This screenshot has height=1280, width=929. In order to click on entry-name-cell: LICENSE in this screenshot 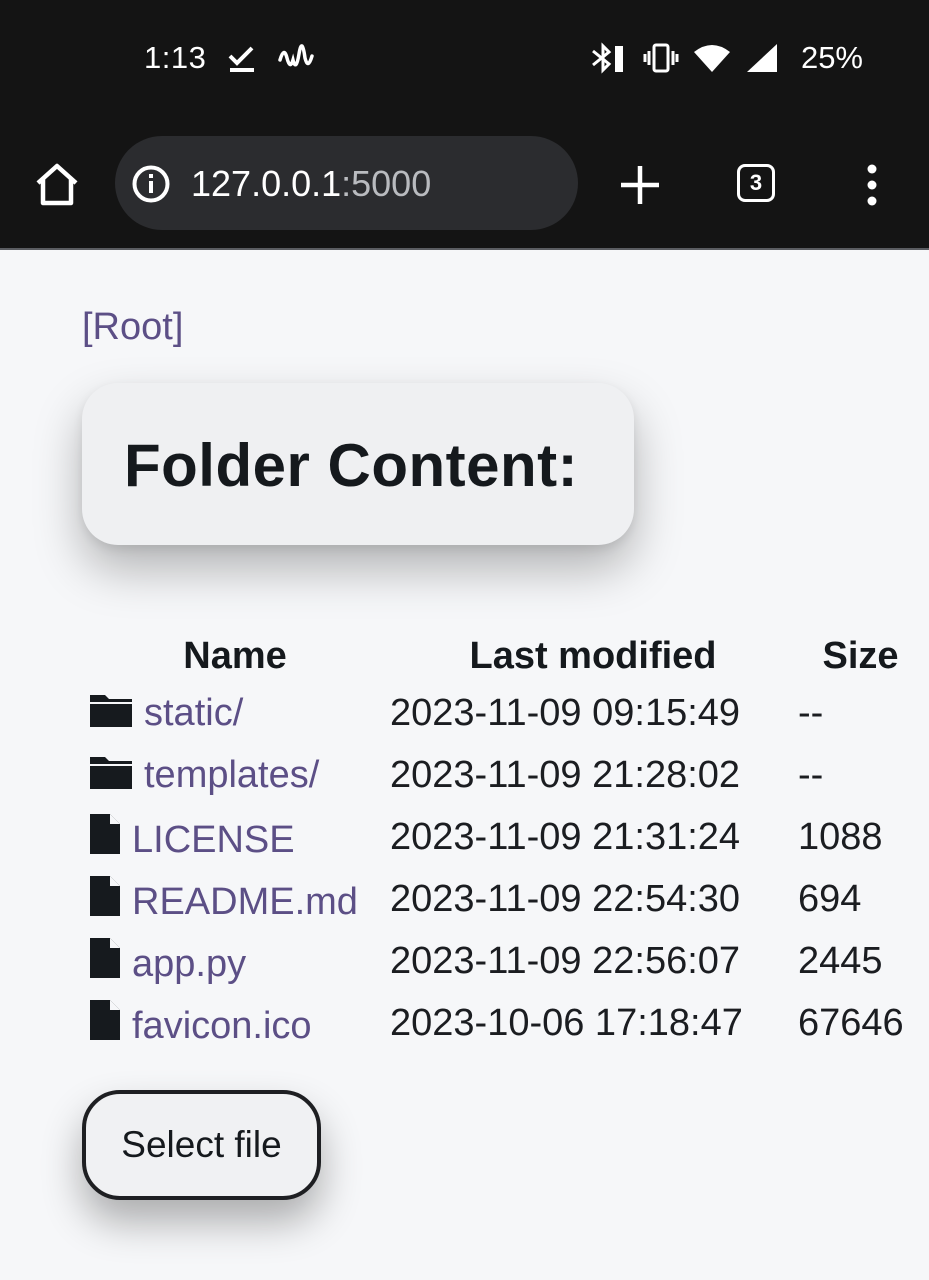, I will do `click(235, 837)`.